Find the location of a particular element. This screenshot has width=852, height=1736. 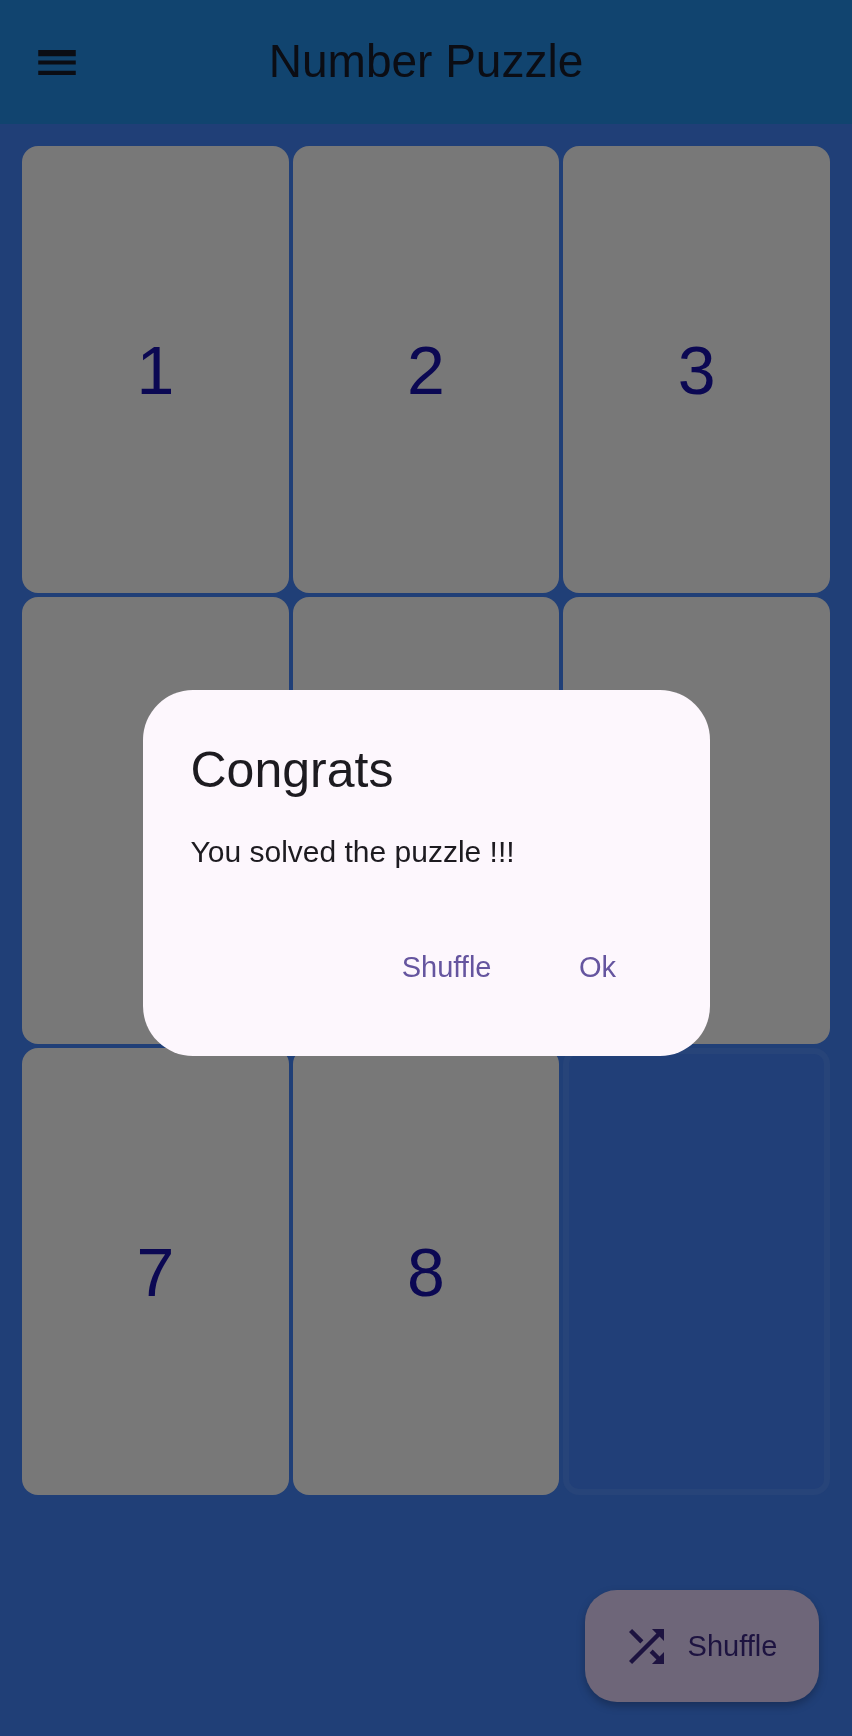

app-title: Number Puzzle is located at coordinates (426, 62).